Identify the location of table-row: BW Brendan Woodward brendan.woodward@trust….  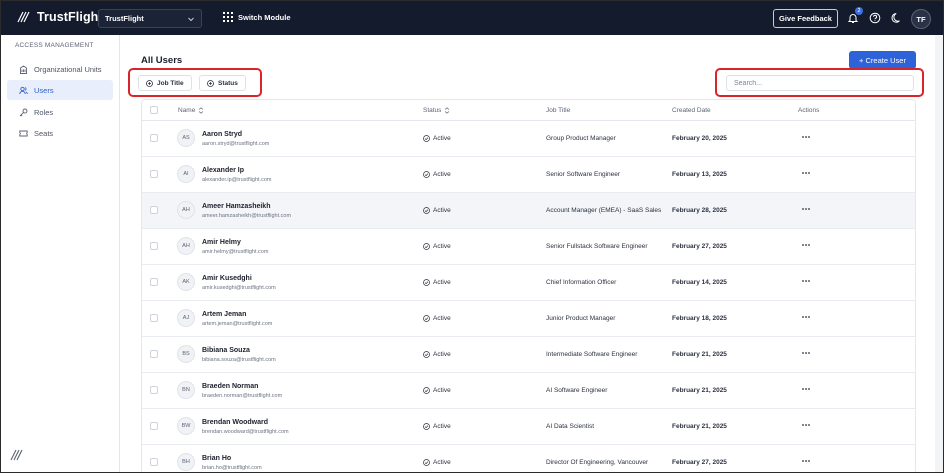
(528, 427).